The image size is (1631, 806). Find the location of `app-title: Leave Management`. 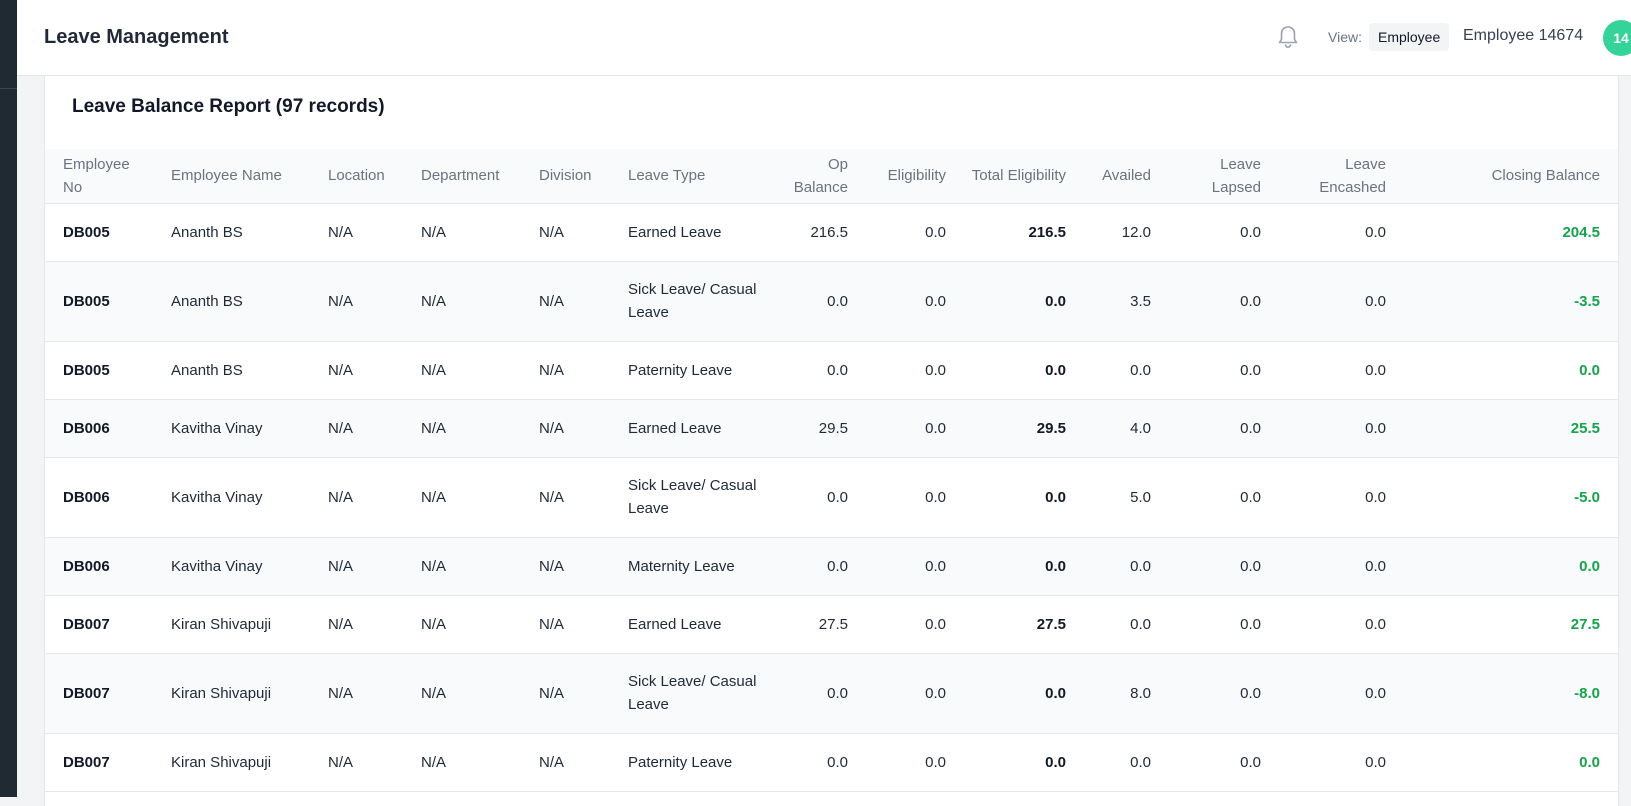

app-title: Leave Management is located at coordinates (136, 37).